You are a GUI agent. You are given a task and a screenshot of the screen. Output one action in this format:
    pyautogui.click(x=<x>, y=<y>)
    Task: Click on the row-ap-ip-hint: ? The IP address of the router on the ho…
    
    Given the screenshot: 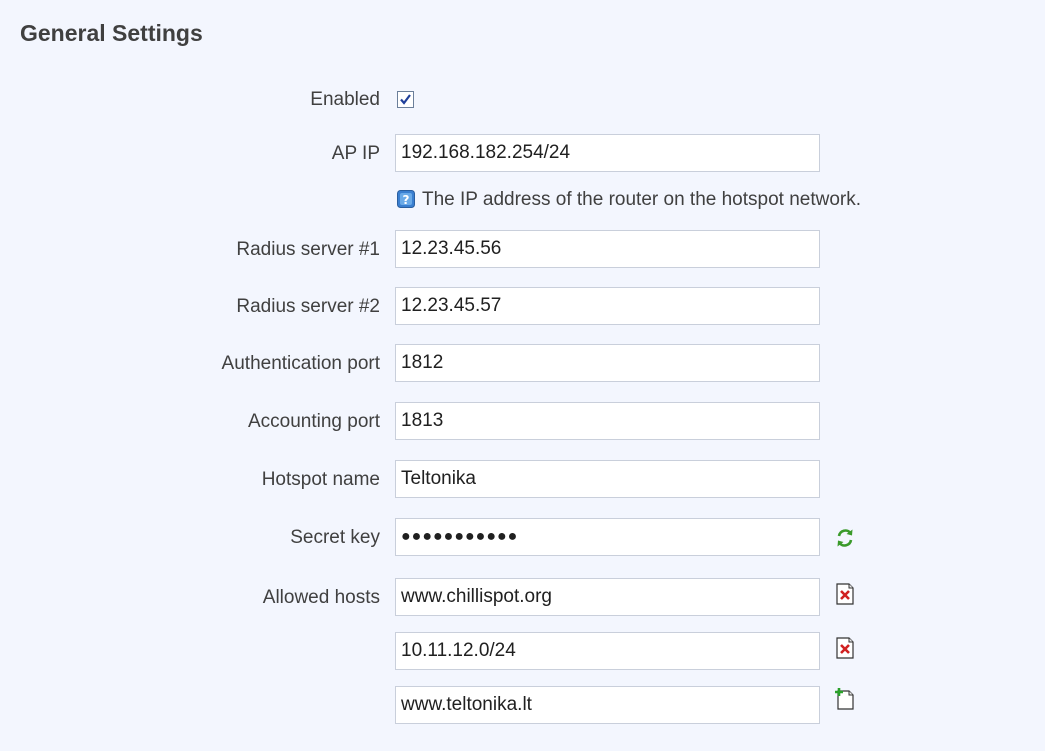 What is the action you would take?
    pyautogui.click(x=522, y=200)
    